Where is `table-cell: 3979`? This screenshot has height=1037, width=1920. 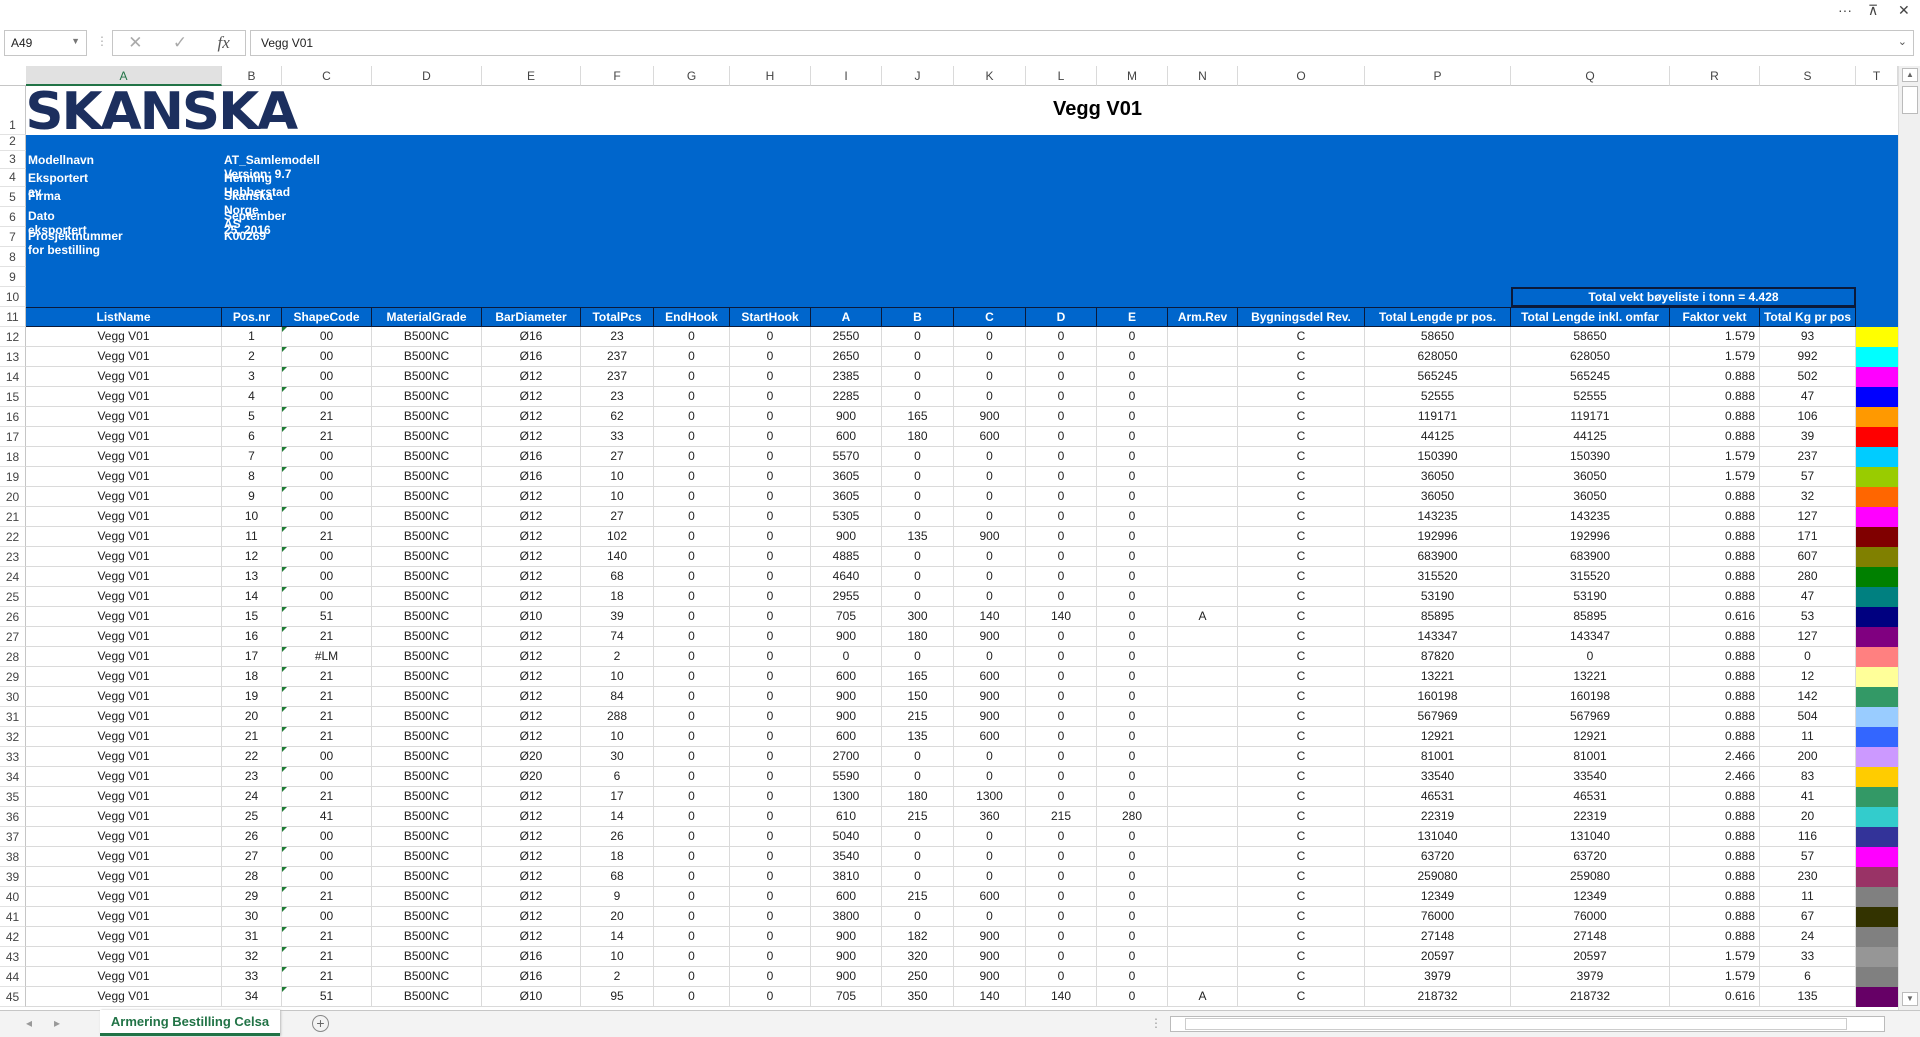
table-cell: 3979 is located at coordinates (1438, 977).